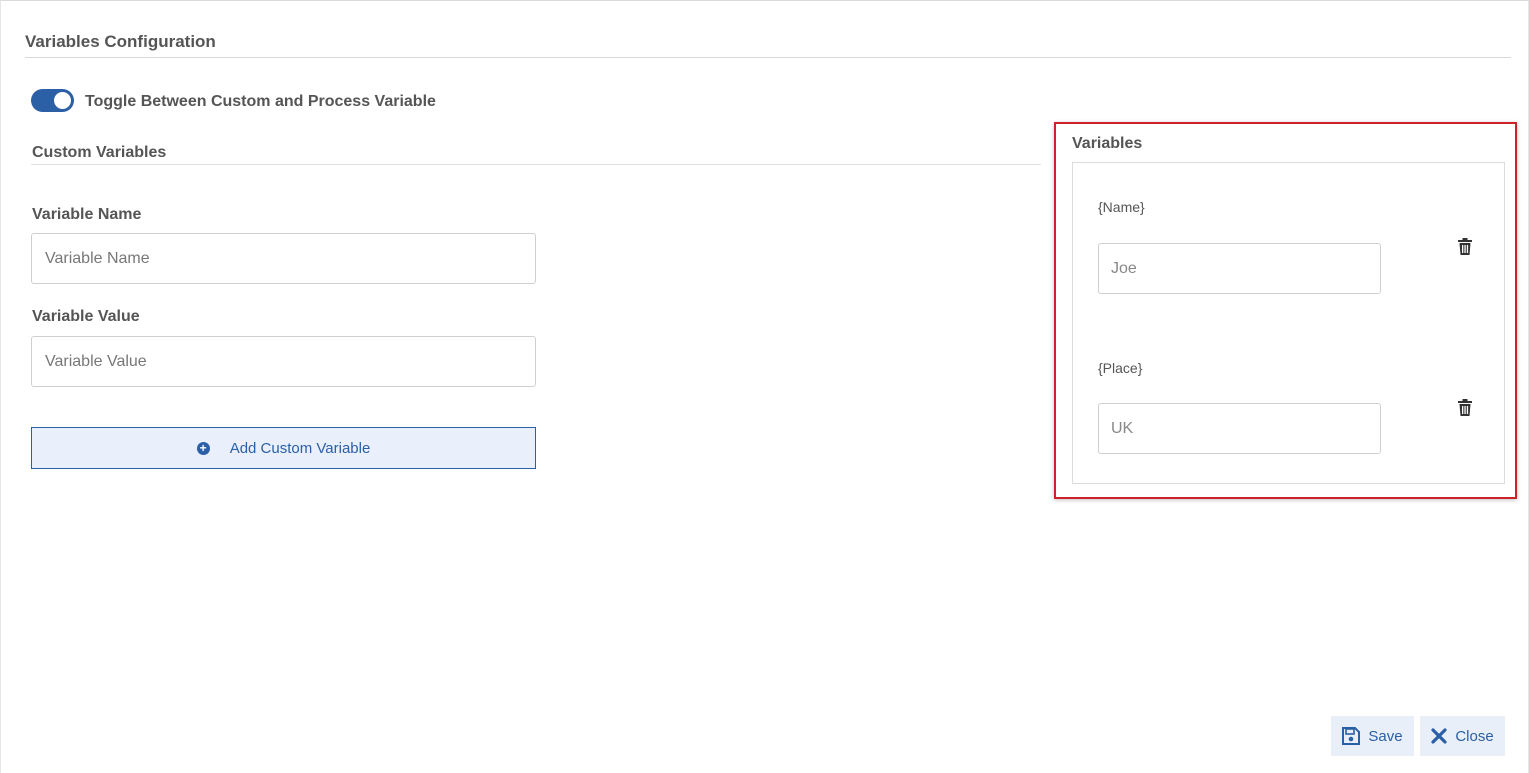 This screenshot has height=773, width=1529. I want to click on variables-list: {Name} {Place}, so click(1288, 323).